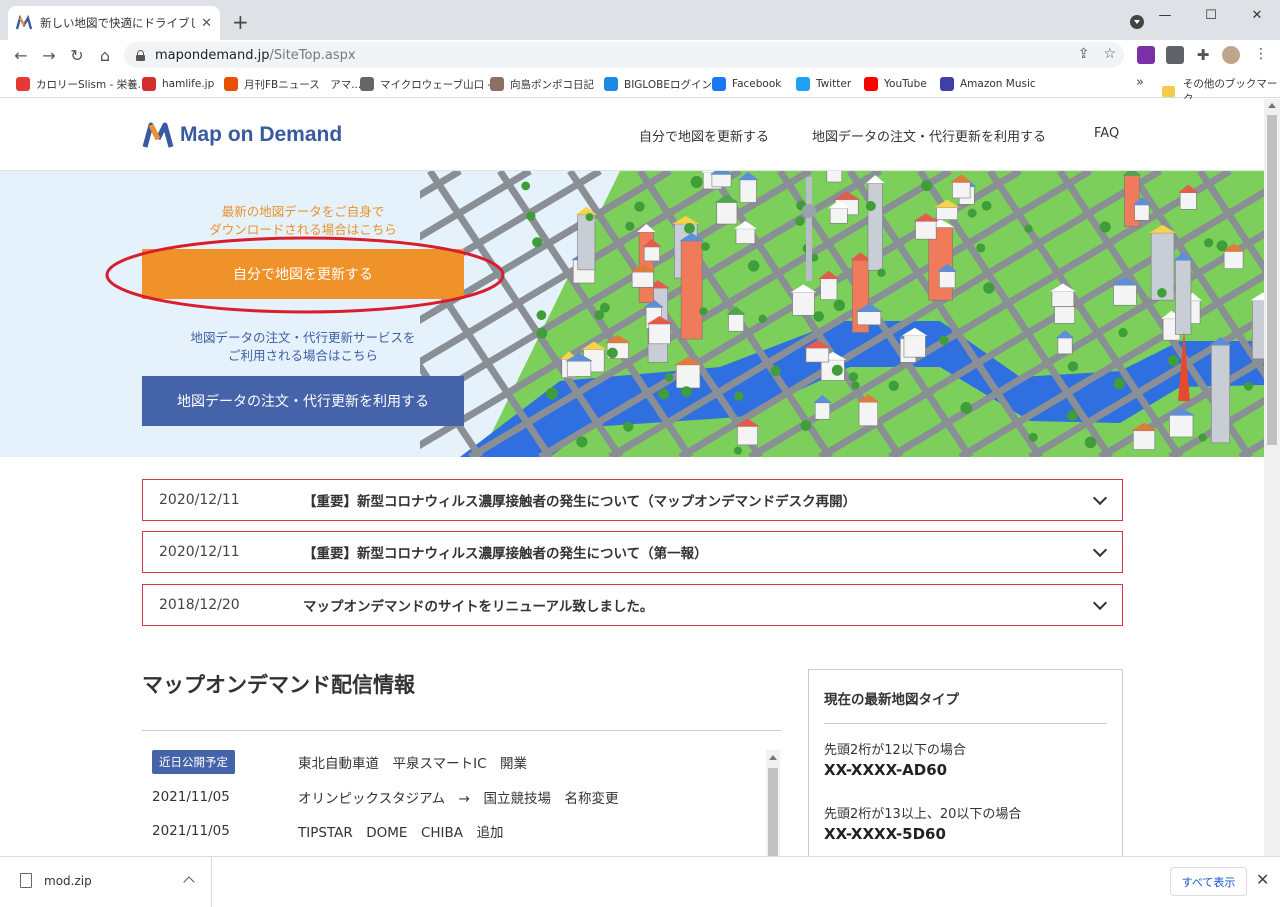  I want to click on menu-kebab-icon: ⋮, so click(1261, 55).